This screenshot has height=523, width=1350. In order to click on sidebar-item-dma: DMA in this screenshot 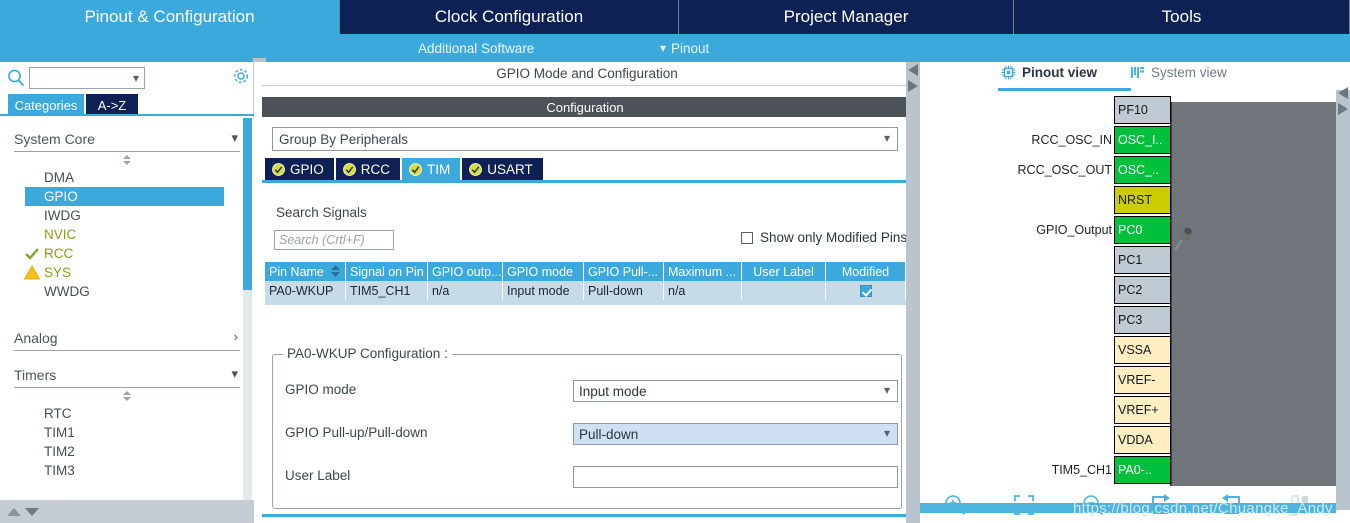, I will do `click(127, 177)`.